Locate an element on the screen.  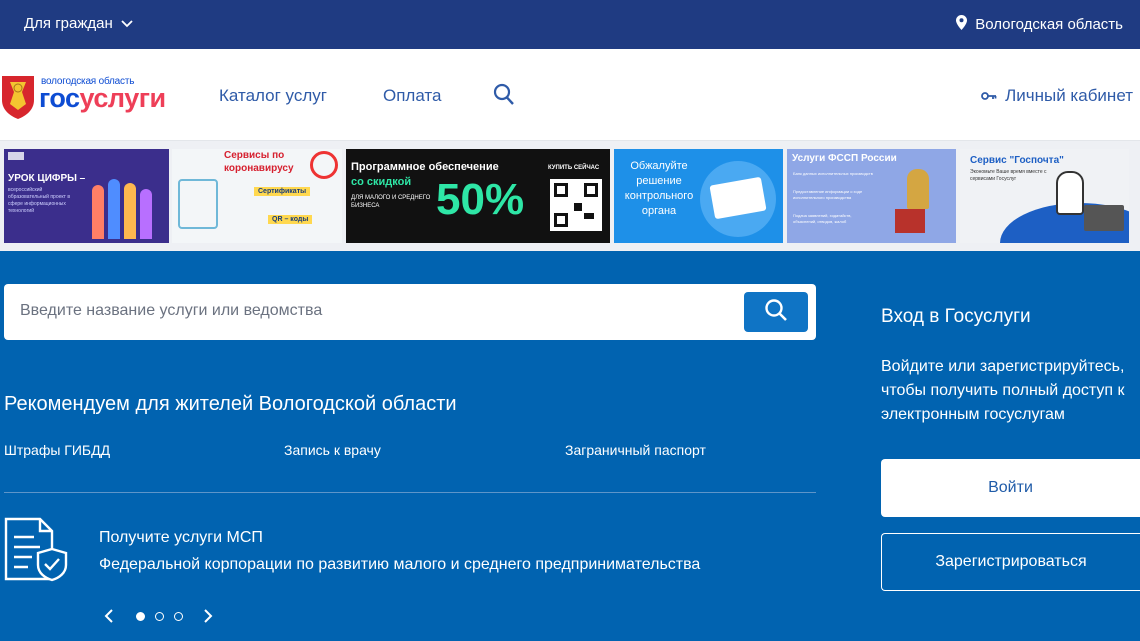
carousel-controls is located at coordinates (158, 616).